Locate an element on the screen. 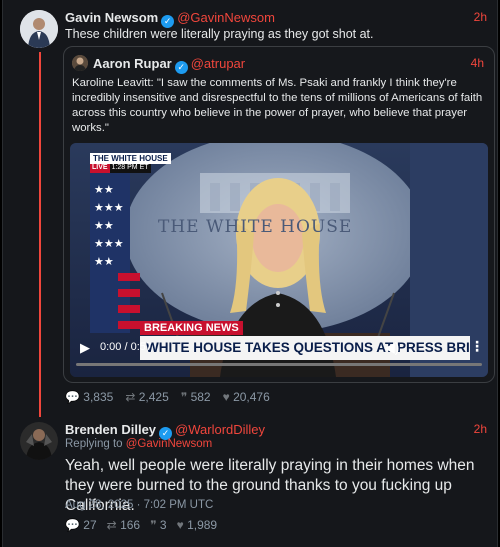  like-count: 20,476 is located at coordinates (251, 397).